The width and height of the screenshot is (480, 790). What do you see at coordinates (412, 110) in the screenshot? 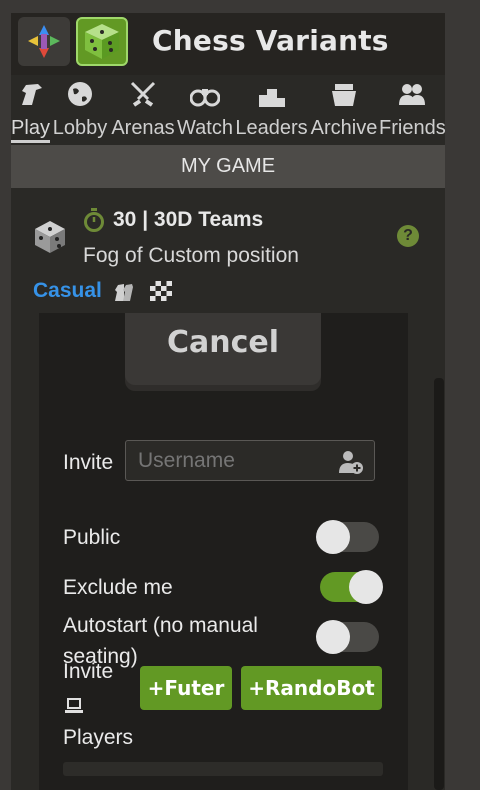
I see `nav-friends: Friends` at bounding box center [412, 110].